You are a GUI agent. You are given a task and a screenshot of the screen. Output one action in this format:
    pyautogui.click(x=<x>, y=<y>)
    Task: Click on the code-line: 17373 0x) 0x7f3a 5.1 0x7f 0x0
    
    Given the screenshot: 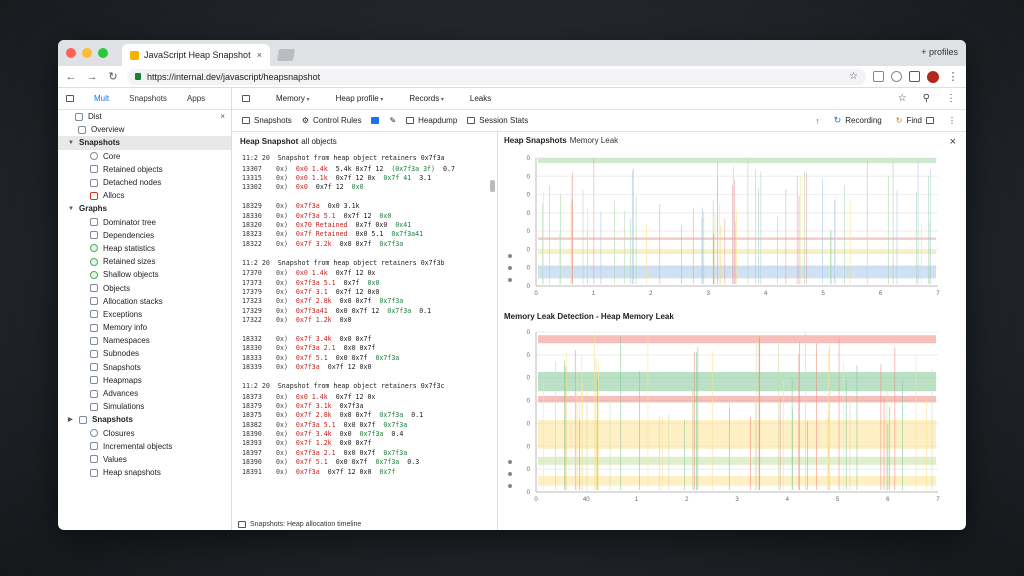 What is the action you would take?
    pyautogui.click(x=369, y=282)
    